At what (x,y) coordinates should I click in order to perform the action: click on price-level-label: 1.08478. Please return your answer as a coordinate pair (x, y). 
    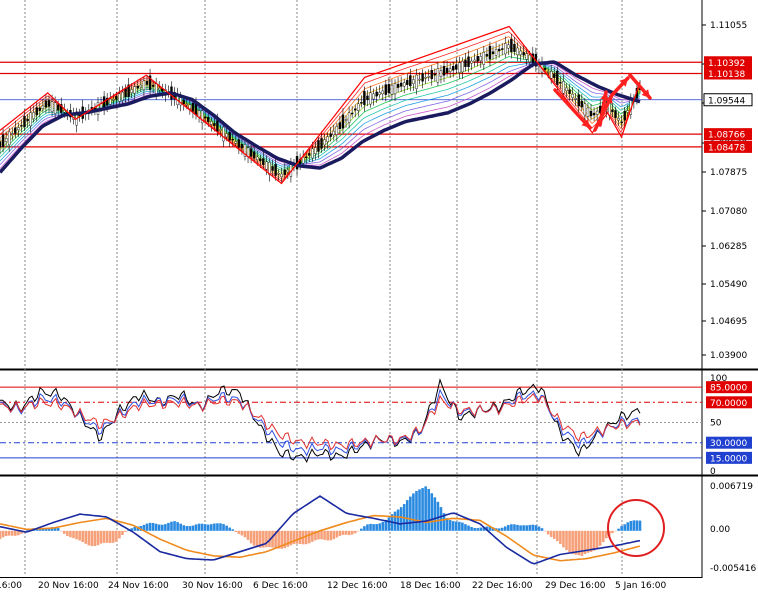
    Looking at the image, I should click on (726, 148).